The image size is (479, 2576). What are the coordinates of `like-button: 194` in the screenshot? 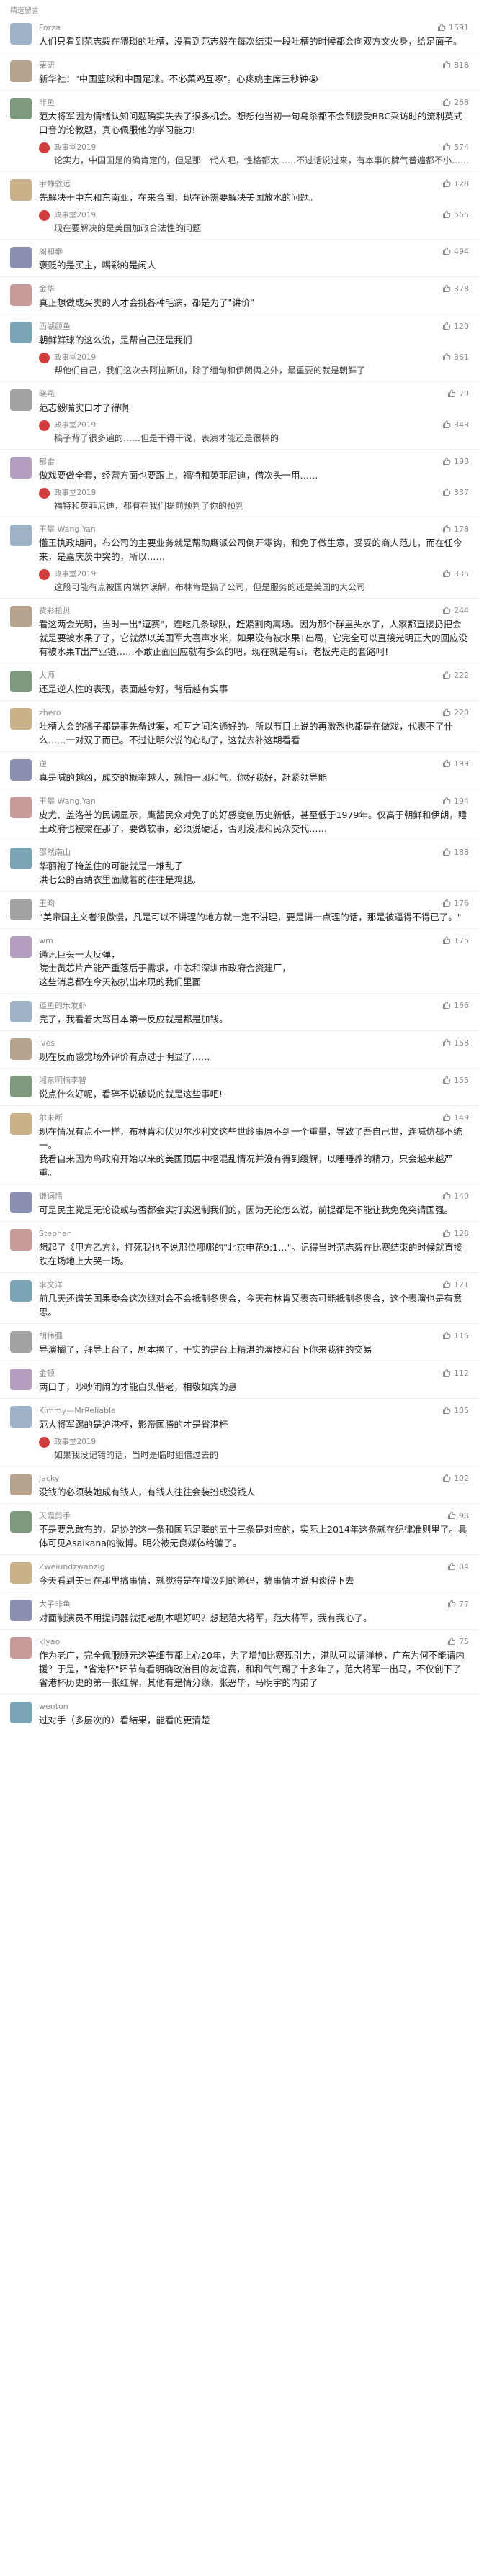 It's located at (455, 802).